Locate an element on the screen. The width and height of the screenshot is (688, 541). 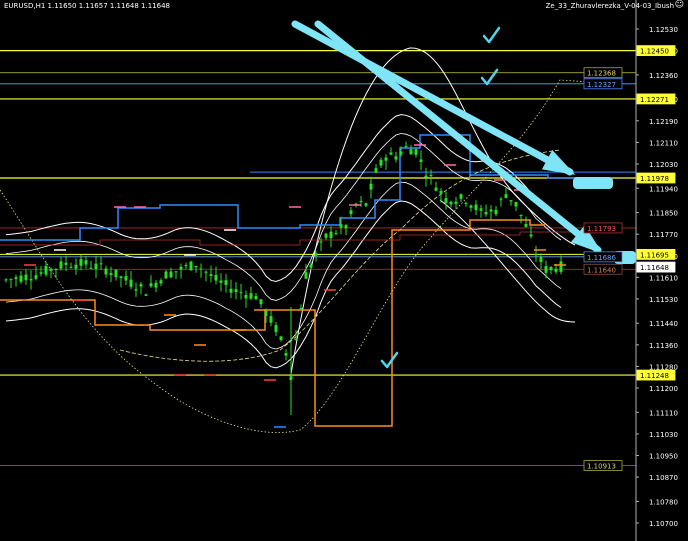
price-label: 1.11978 is located at coordinates (656, 178).